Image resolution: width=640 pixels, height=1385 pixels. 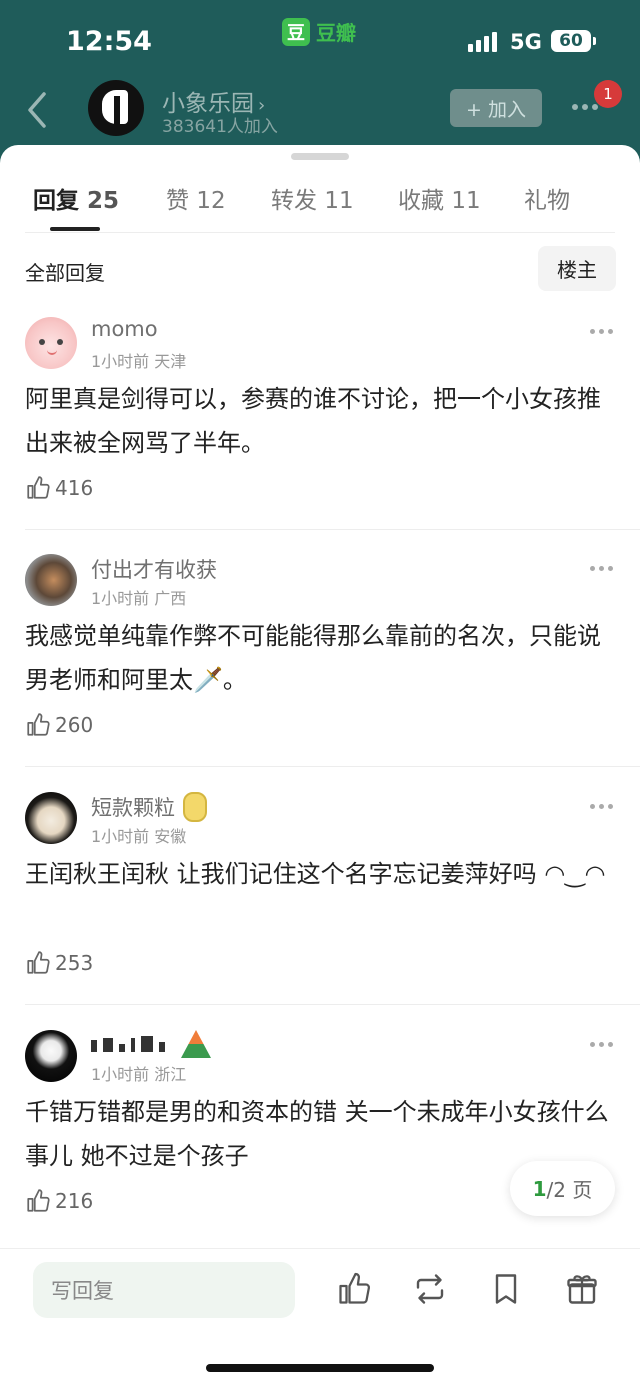 I want to click on bookmark-icon, so click(x=506, y=1289).